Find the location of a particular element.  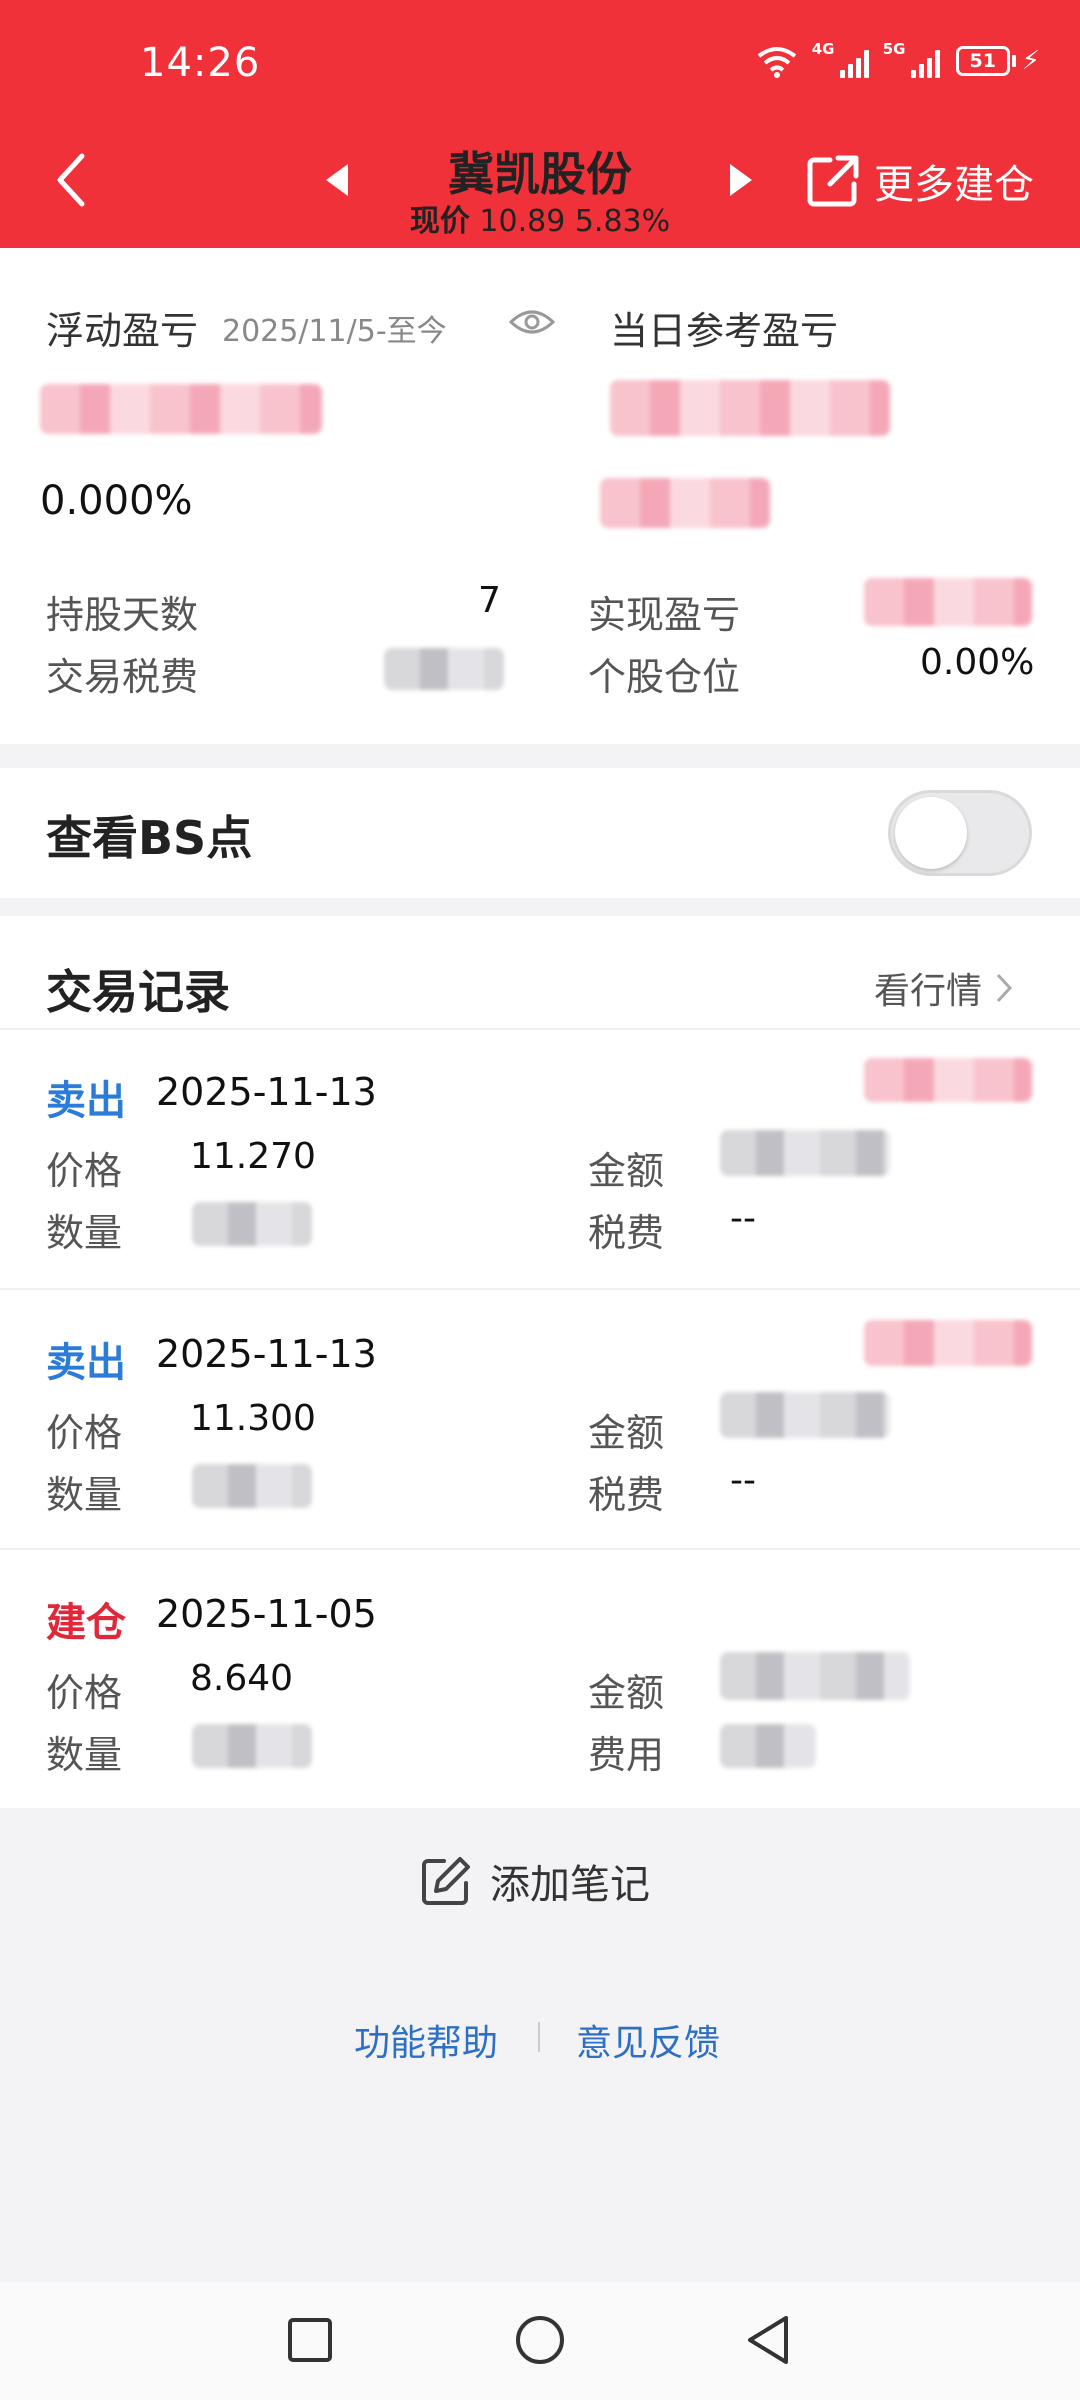

trade-price: 8.640 is located at coordinates (242, 1678).